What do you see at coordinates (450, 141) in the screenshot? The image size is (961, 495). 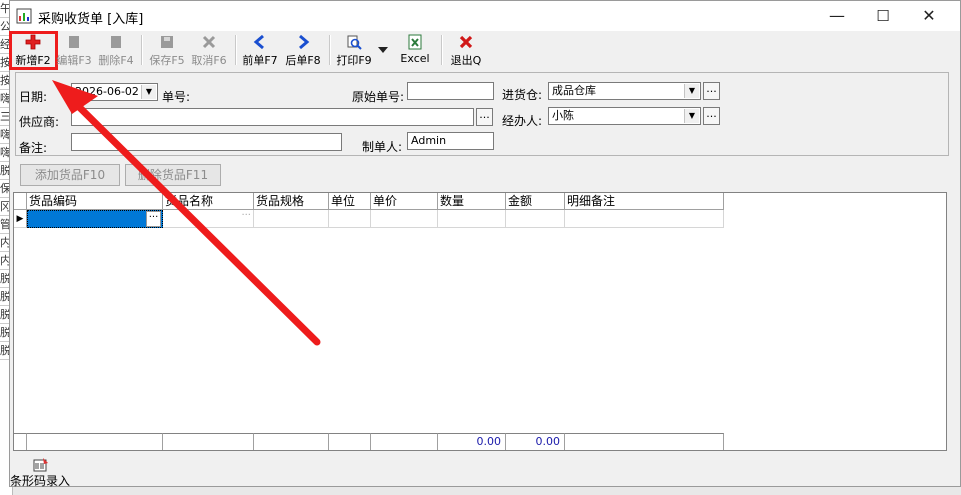 I see `maker-input: Admin` at bounding box center [450, 141].